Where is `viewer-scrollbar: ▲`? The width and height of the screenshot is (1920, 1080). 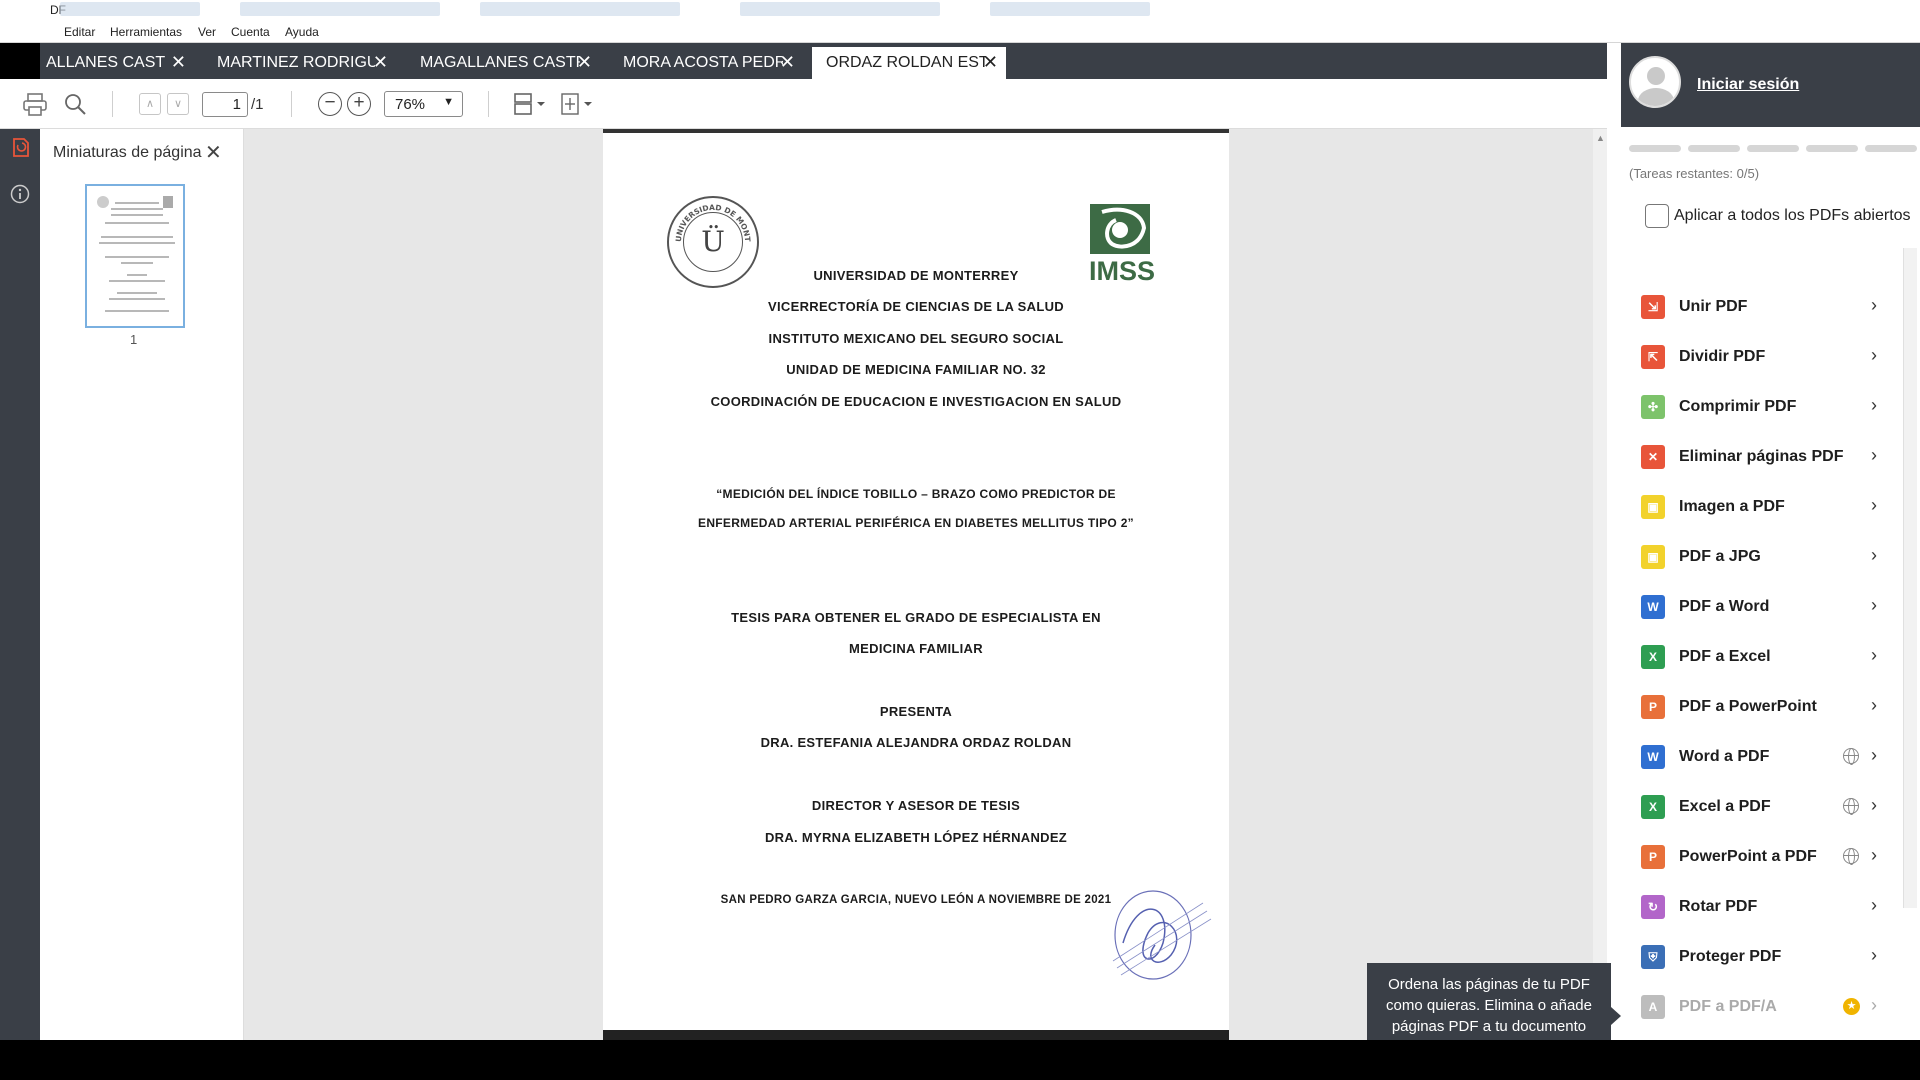 viewer-scrollbar: ▲ is located at coordinates (1600, 584).